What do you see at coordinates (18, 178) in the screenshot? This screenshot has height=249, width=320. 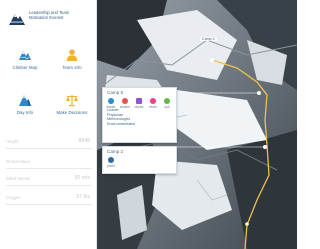 I see `stat-wind-speed-label: Wind Speed` at bounding box center [18, 178].